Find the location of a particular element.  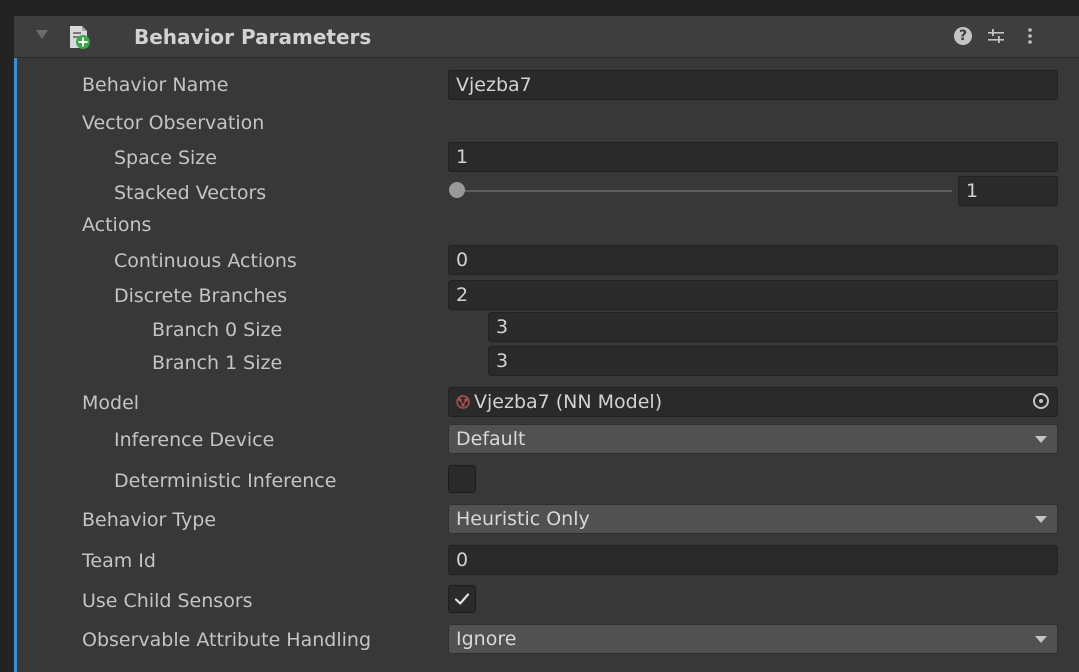

stacked-vectors-label: Stacked Vectors is located at coordinates (190, 193).